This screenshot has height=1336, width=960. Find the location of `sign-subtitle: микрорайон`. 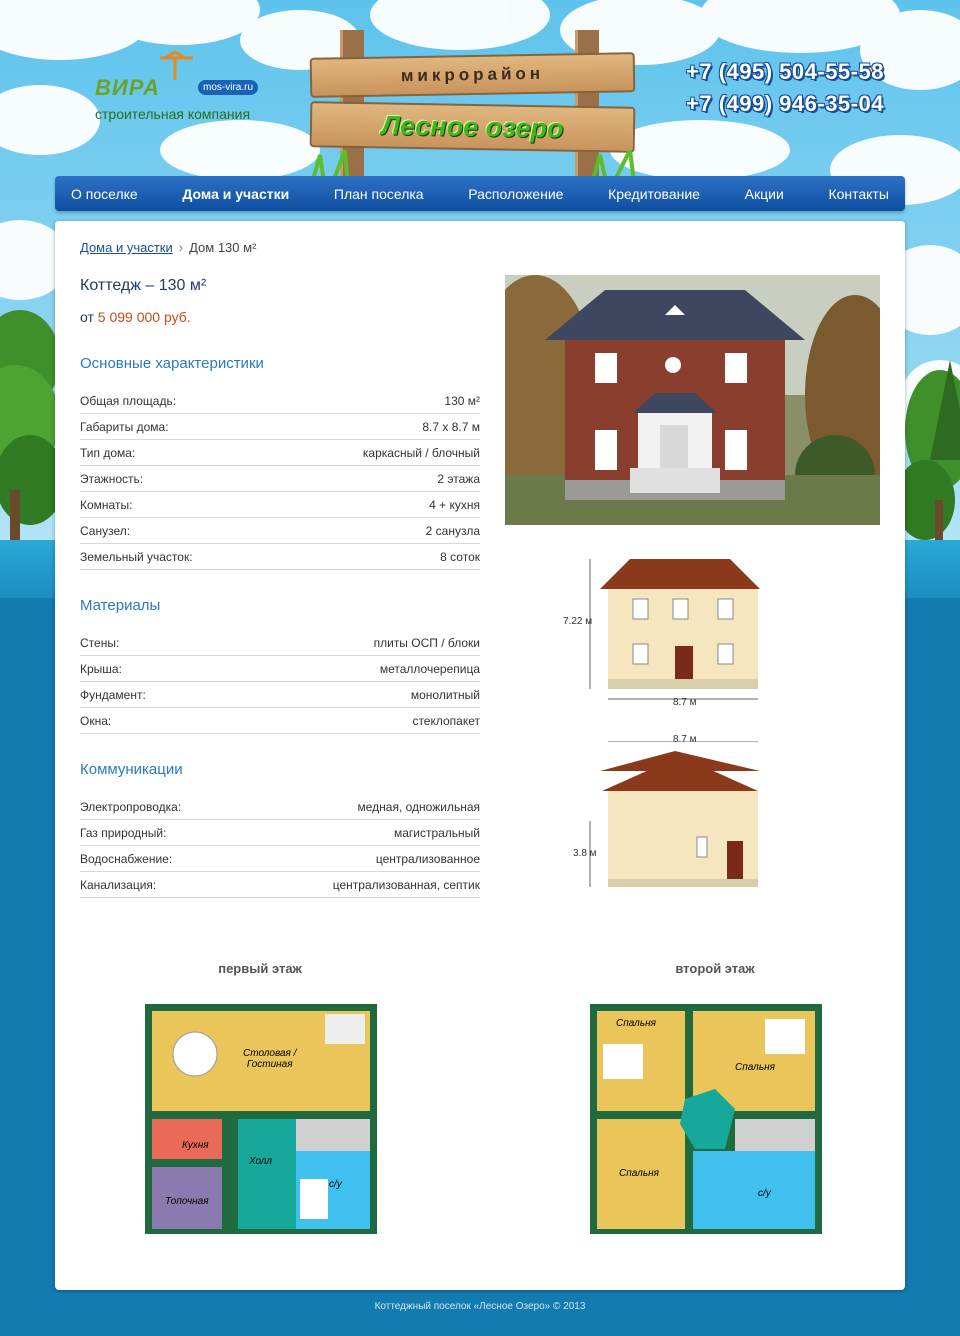

sign-subtitle: микрорайон is located at coordinates (472, 74).